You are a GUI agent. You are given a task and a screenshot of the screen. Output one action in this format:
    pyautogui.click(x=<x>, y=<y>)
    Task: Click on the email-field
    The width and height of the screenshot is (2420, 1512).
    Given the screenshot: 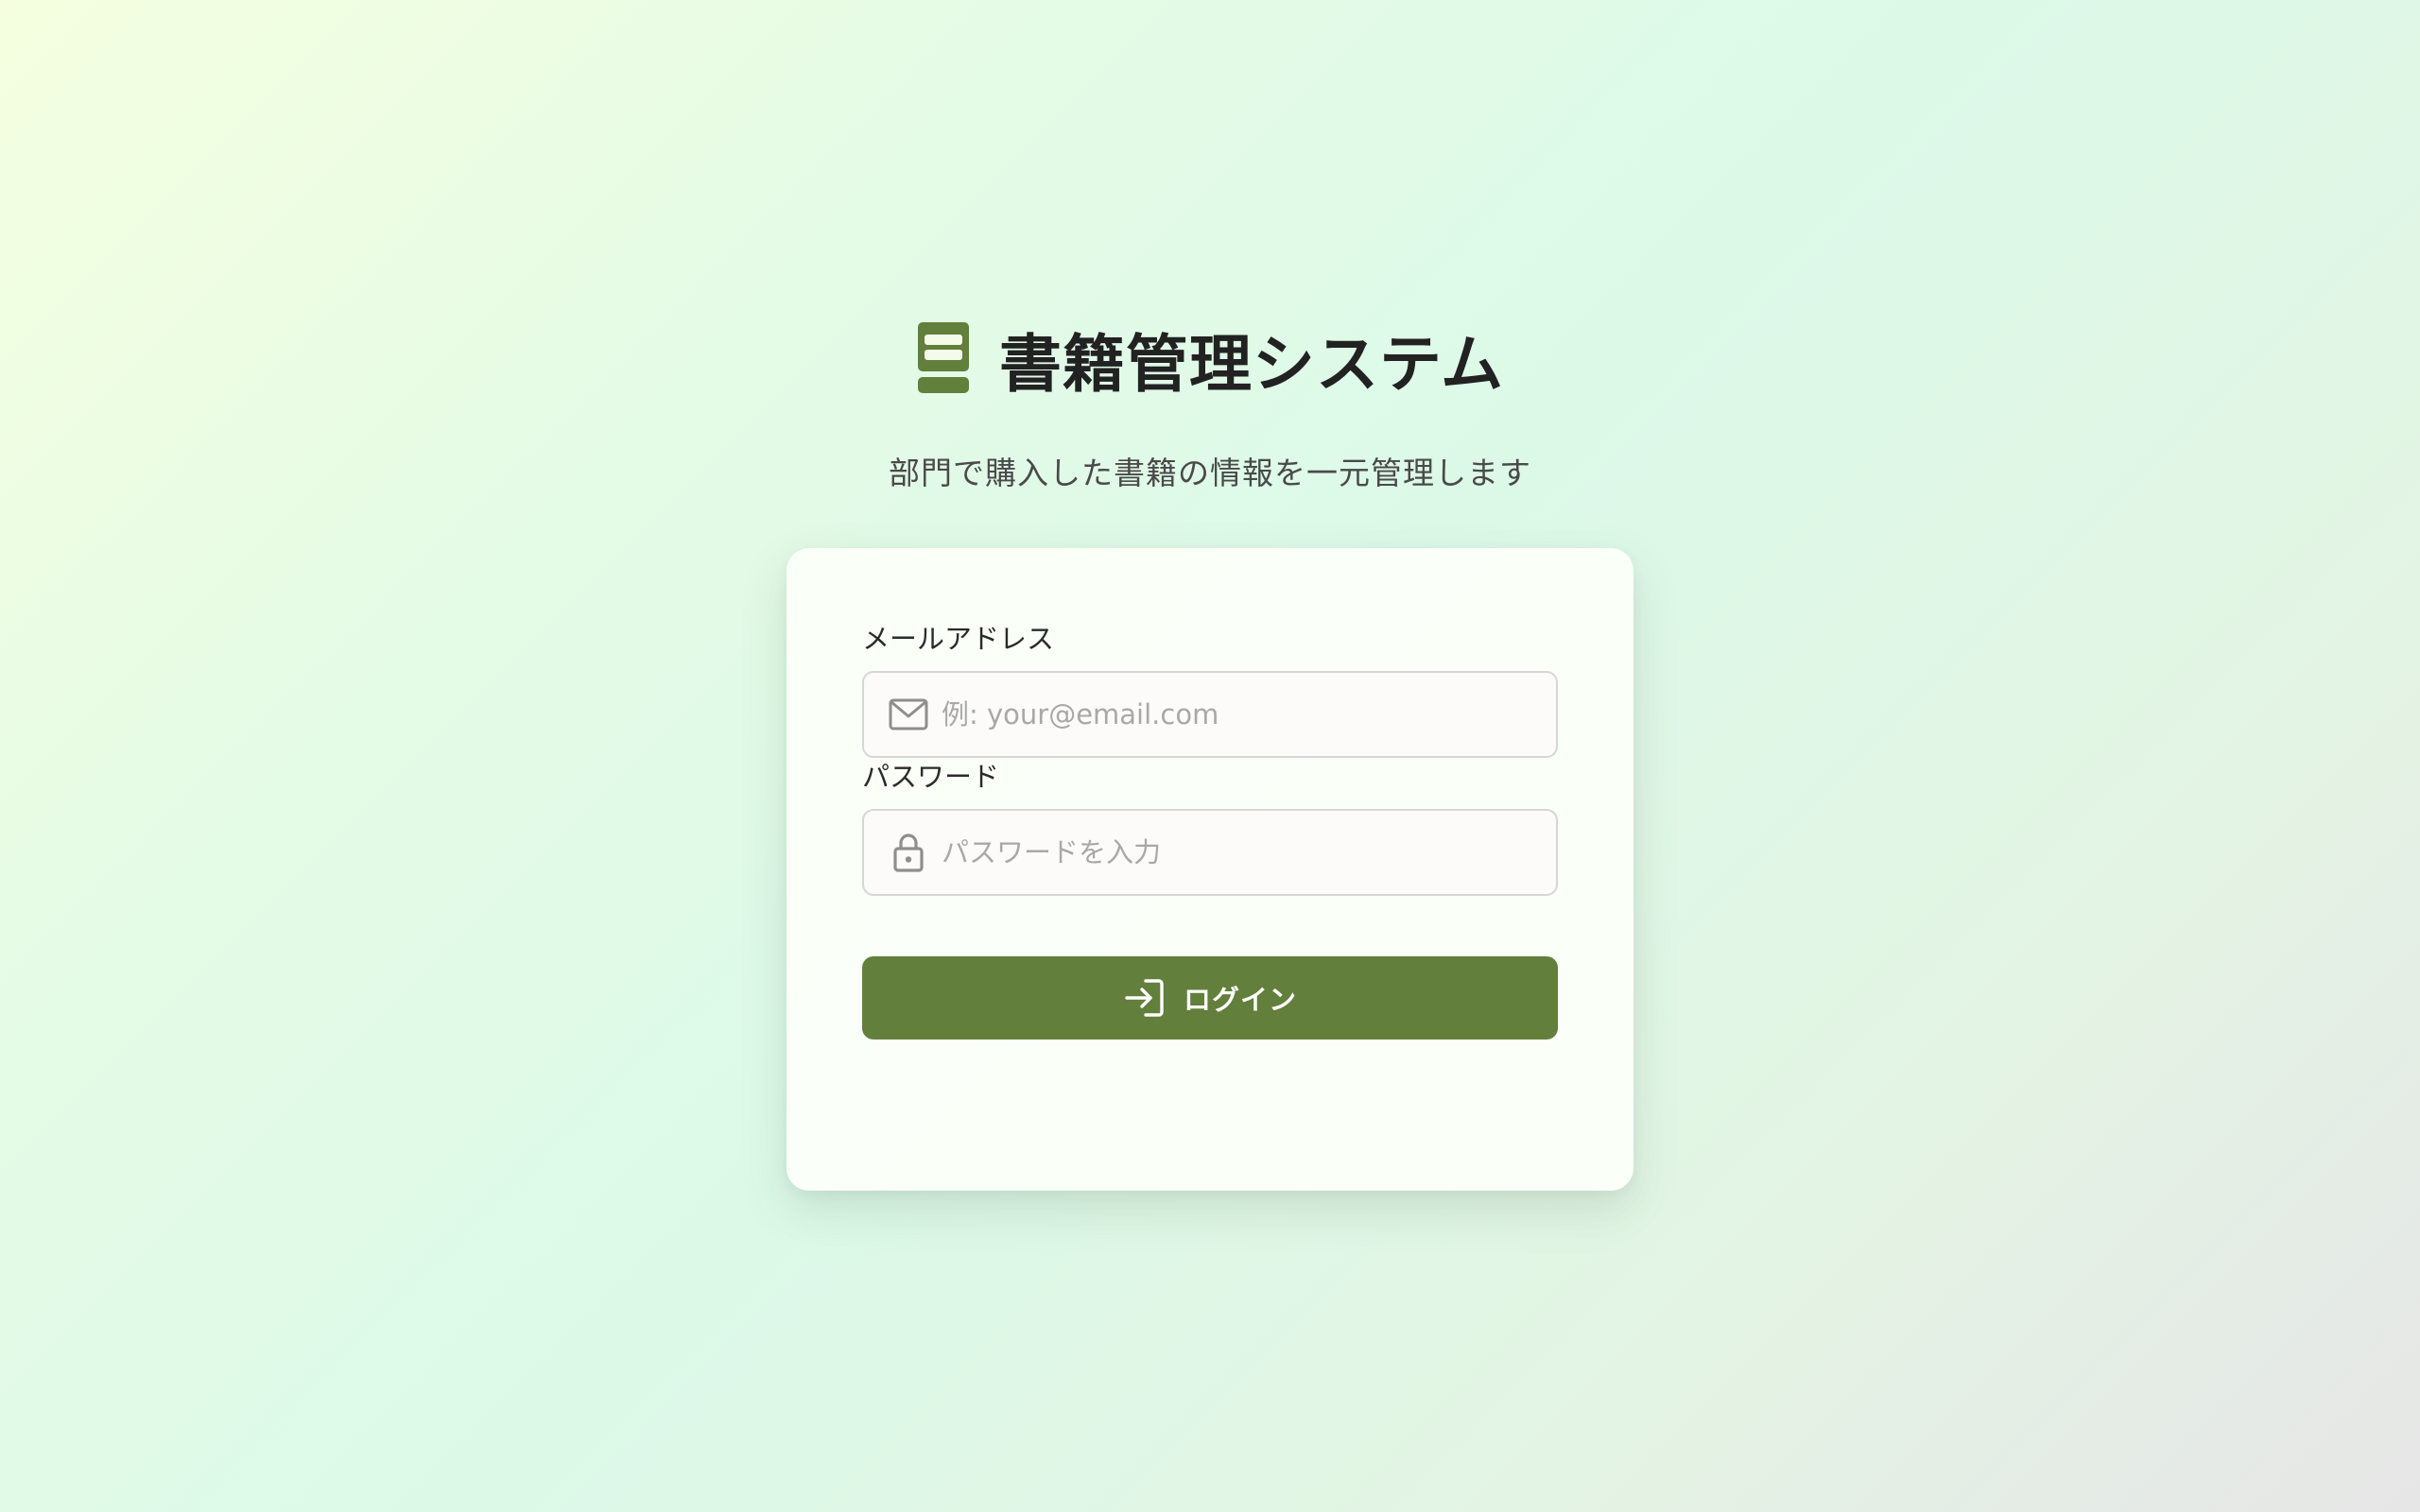 What is the action you would take?
    pyautogui.click(x=1210, y=714)
    